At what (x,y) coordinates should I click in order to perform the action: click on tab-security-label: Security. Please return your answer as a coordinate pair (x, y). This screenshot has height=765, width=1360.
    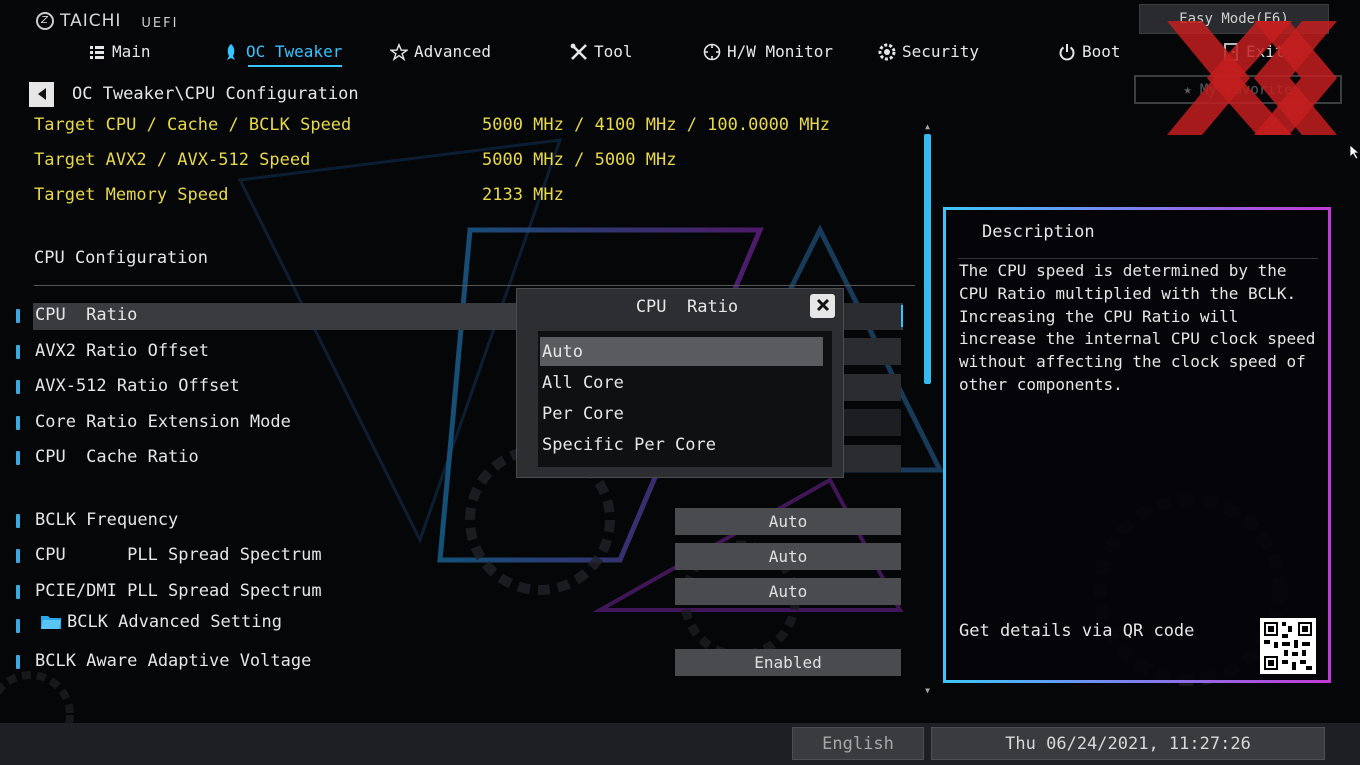
    Looking at the image, I should click on (941, 51).